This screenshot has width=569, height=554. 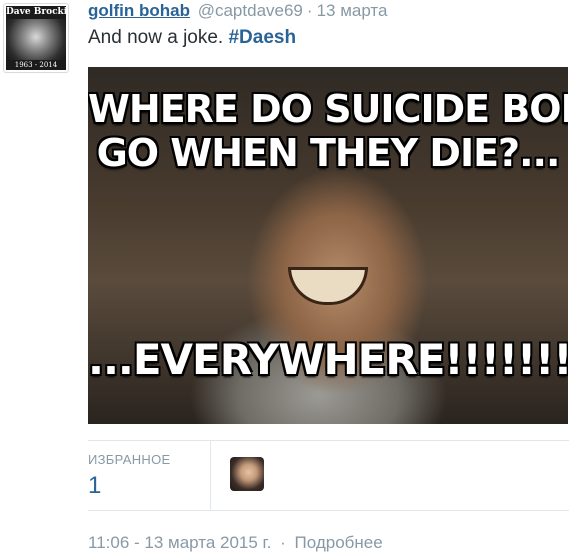 I want to click on stats-vertical-divider, so click(x=210, y=475).